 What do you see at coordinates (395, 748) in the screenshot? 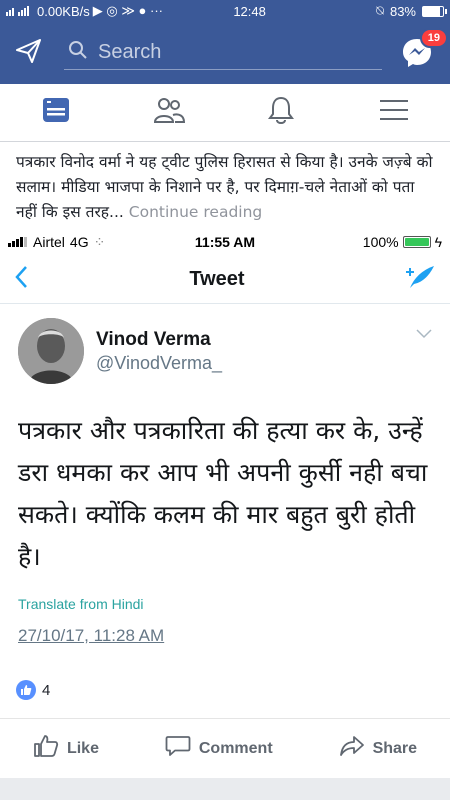
I see `share-label: Share` at bounding box center [395, 748].